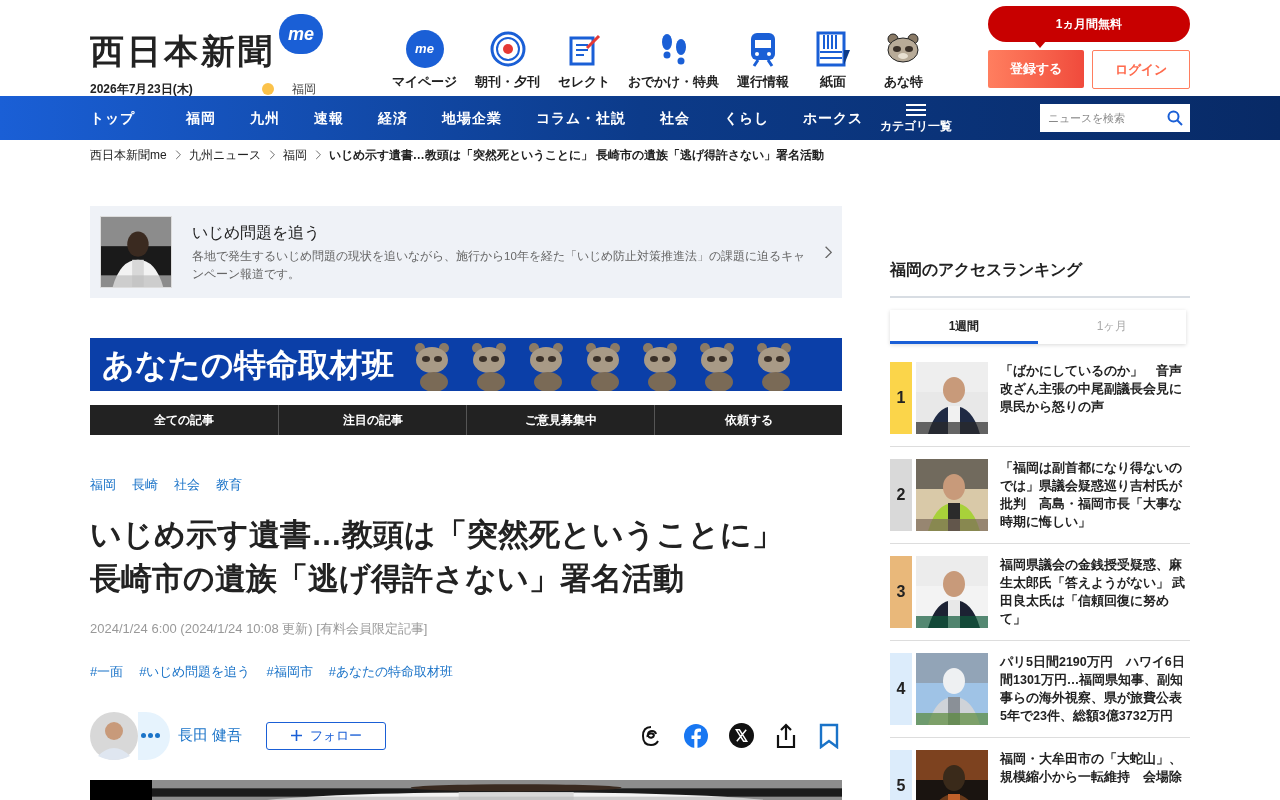 The image size is (1280, 800). Describe the element at coordinates (424, 49) in the screenshot. I see `chat-bubble-icon: me` at that location.